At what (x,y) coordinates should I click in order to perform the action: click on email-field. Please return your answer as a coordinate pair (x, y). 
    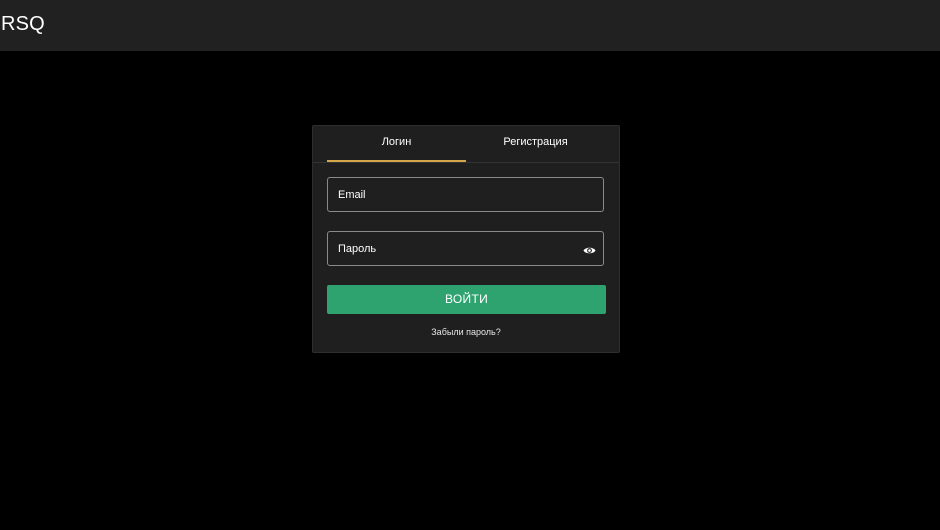
    Looking at the image, I should click on (465, 194).